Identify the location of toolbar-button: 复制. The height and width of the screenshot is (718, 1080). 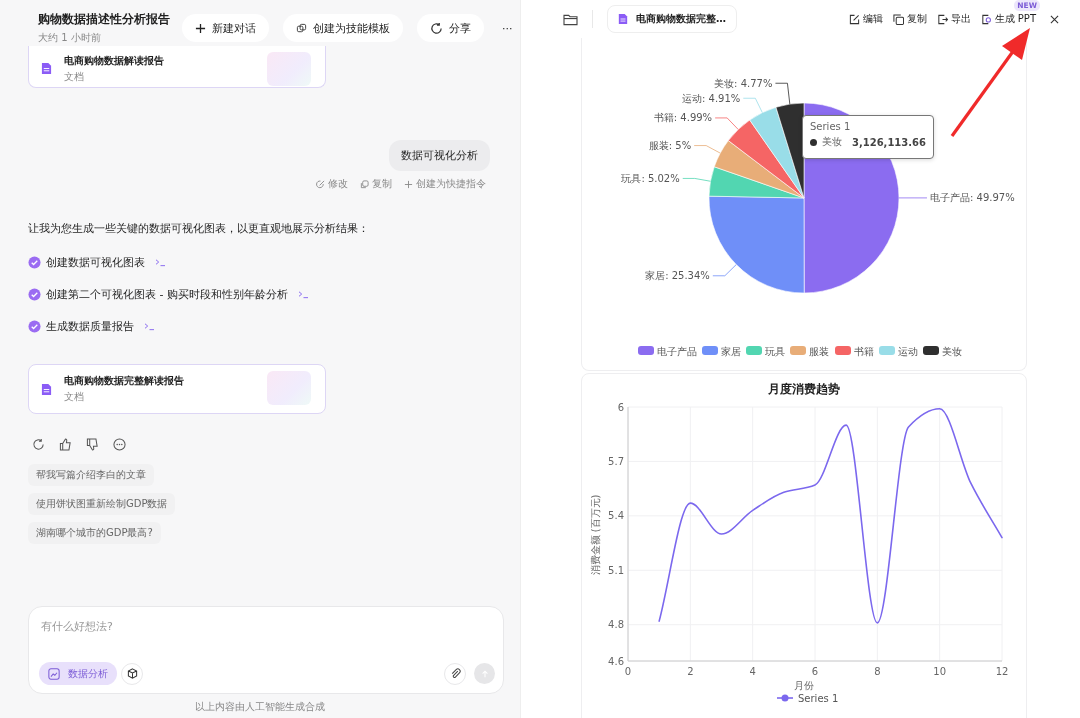
(909, 19).